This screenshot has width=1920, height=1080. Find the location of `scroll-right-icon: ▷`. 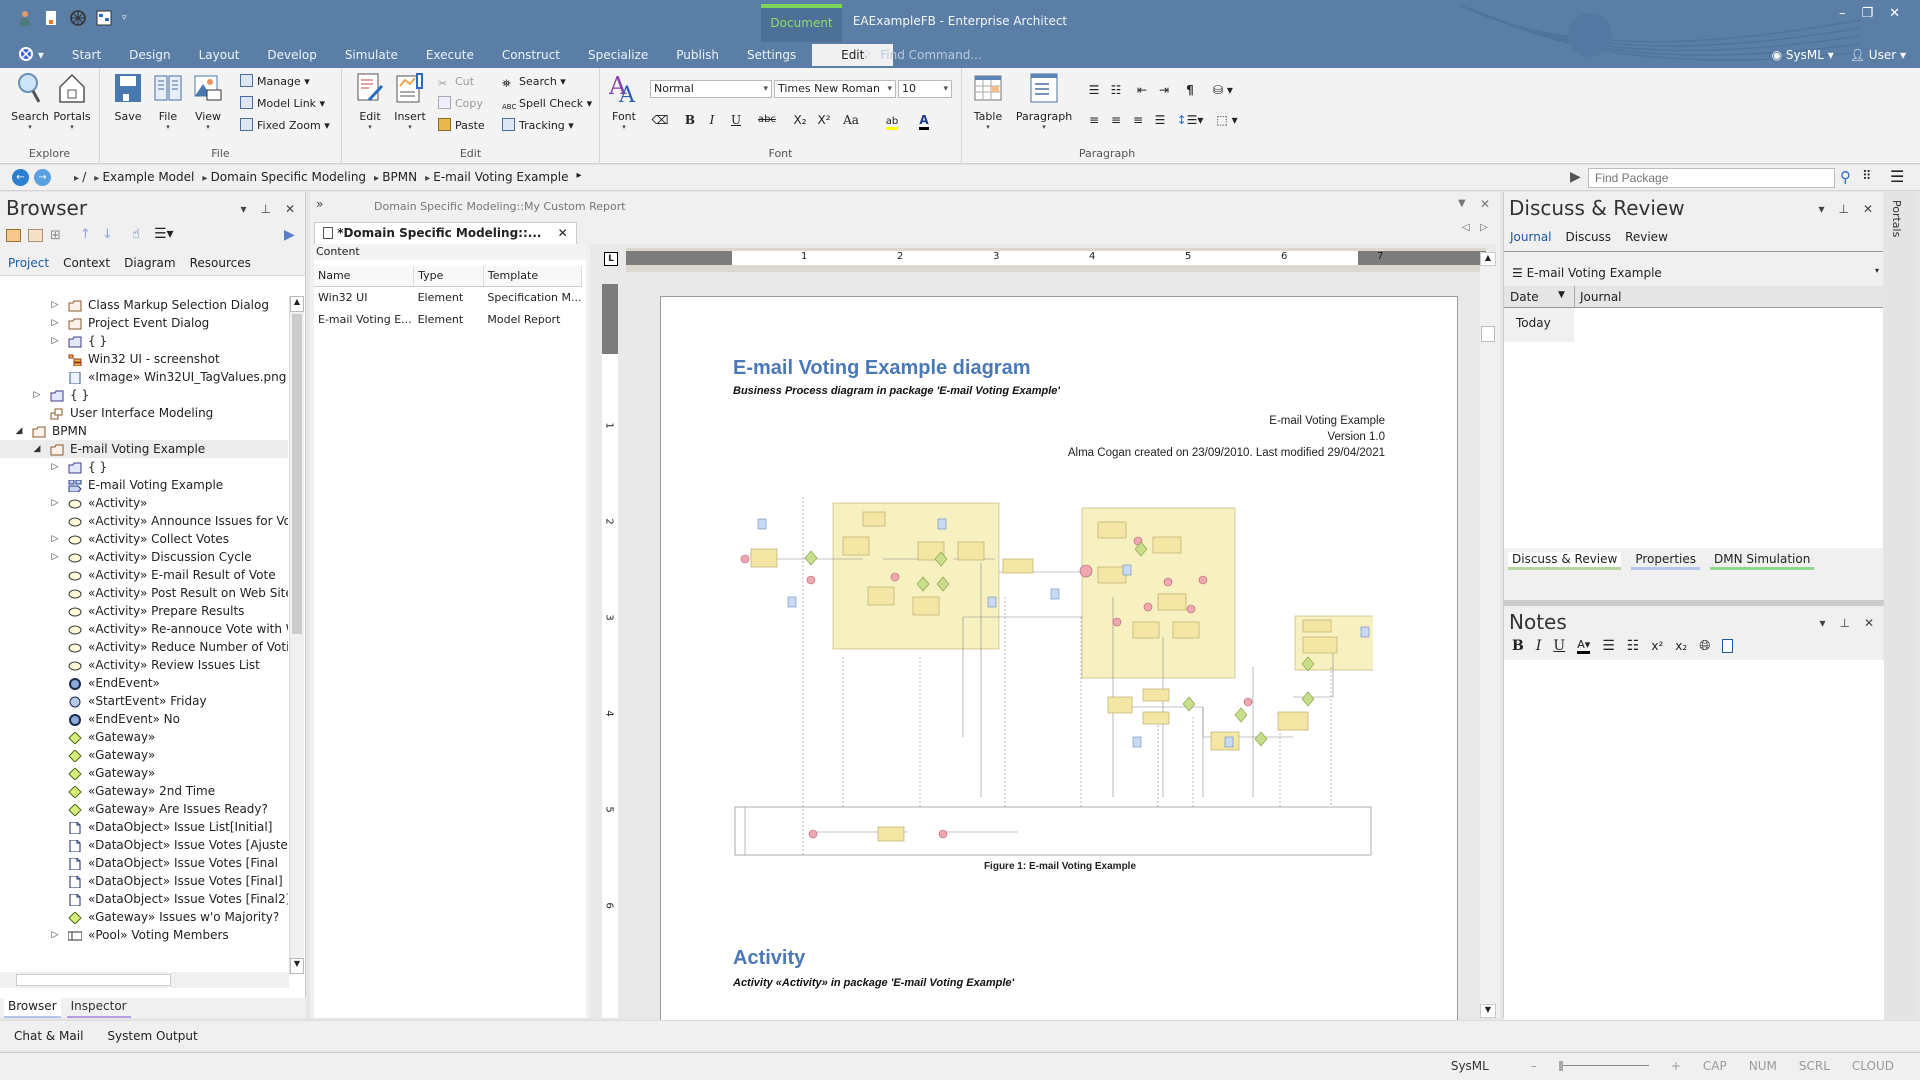

scroll-right-icon: ▷ is located at coordinates (1484, 227).